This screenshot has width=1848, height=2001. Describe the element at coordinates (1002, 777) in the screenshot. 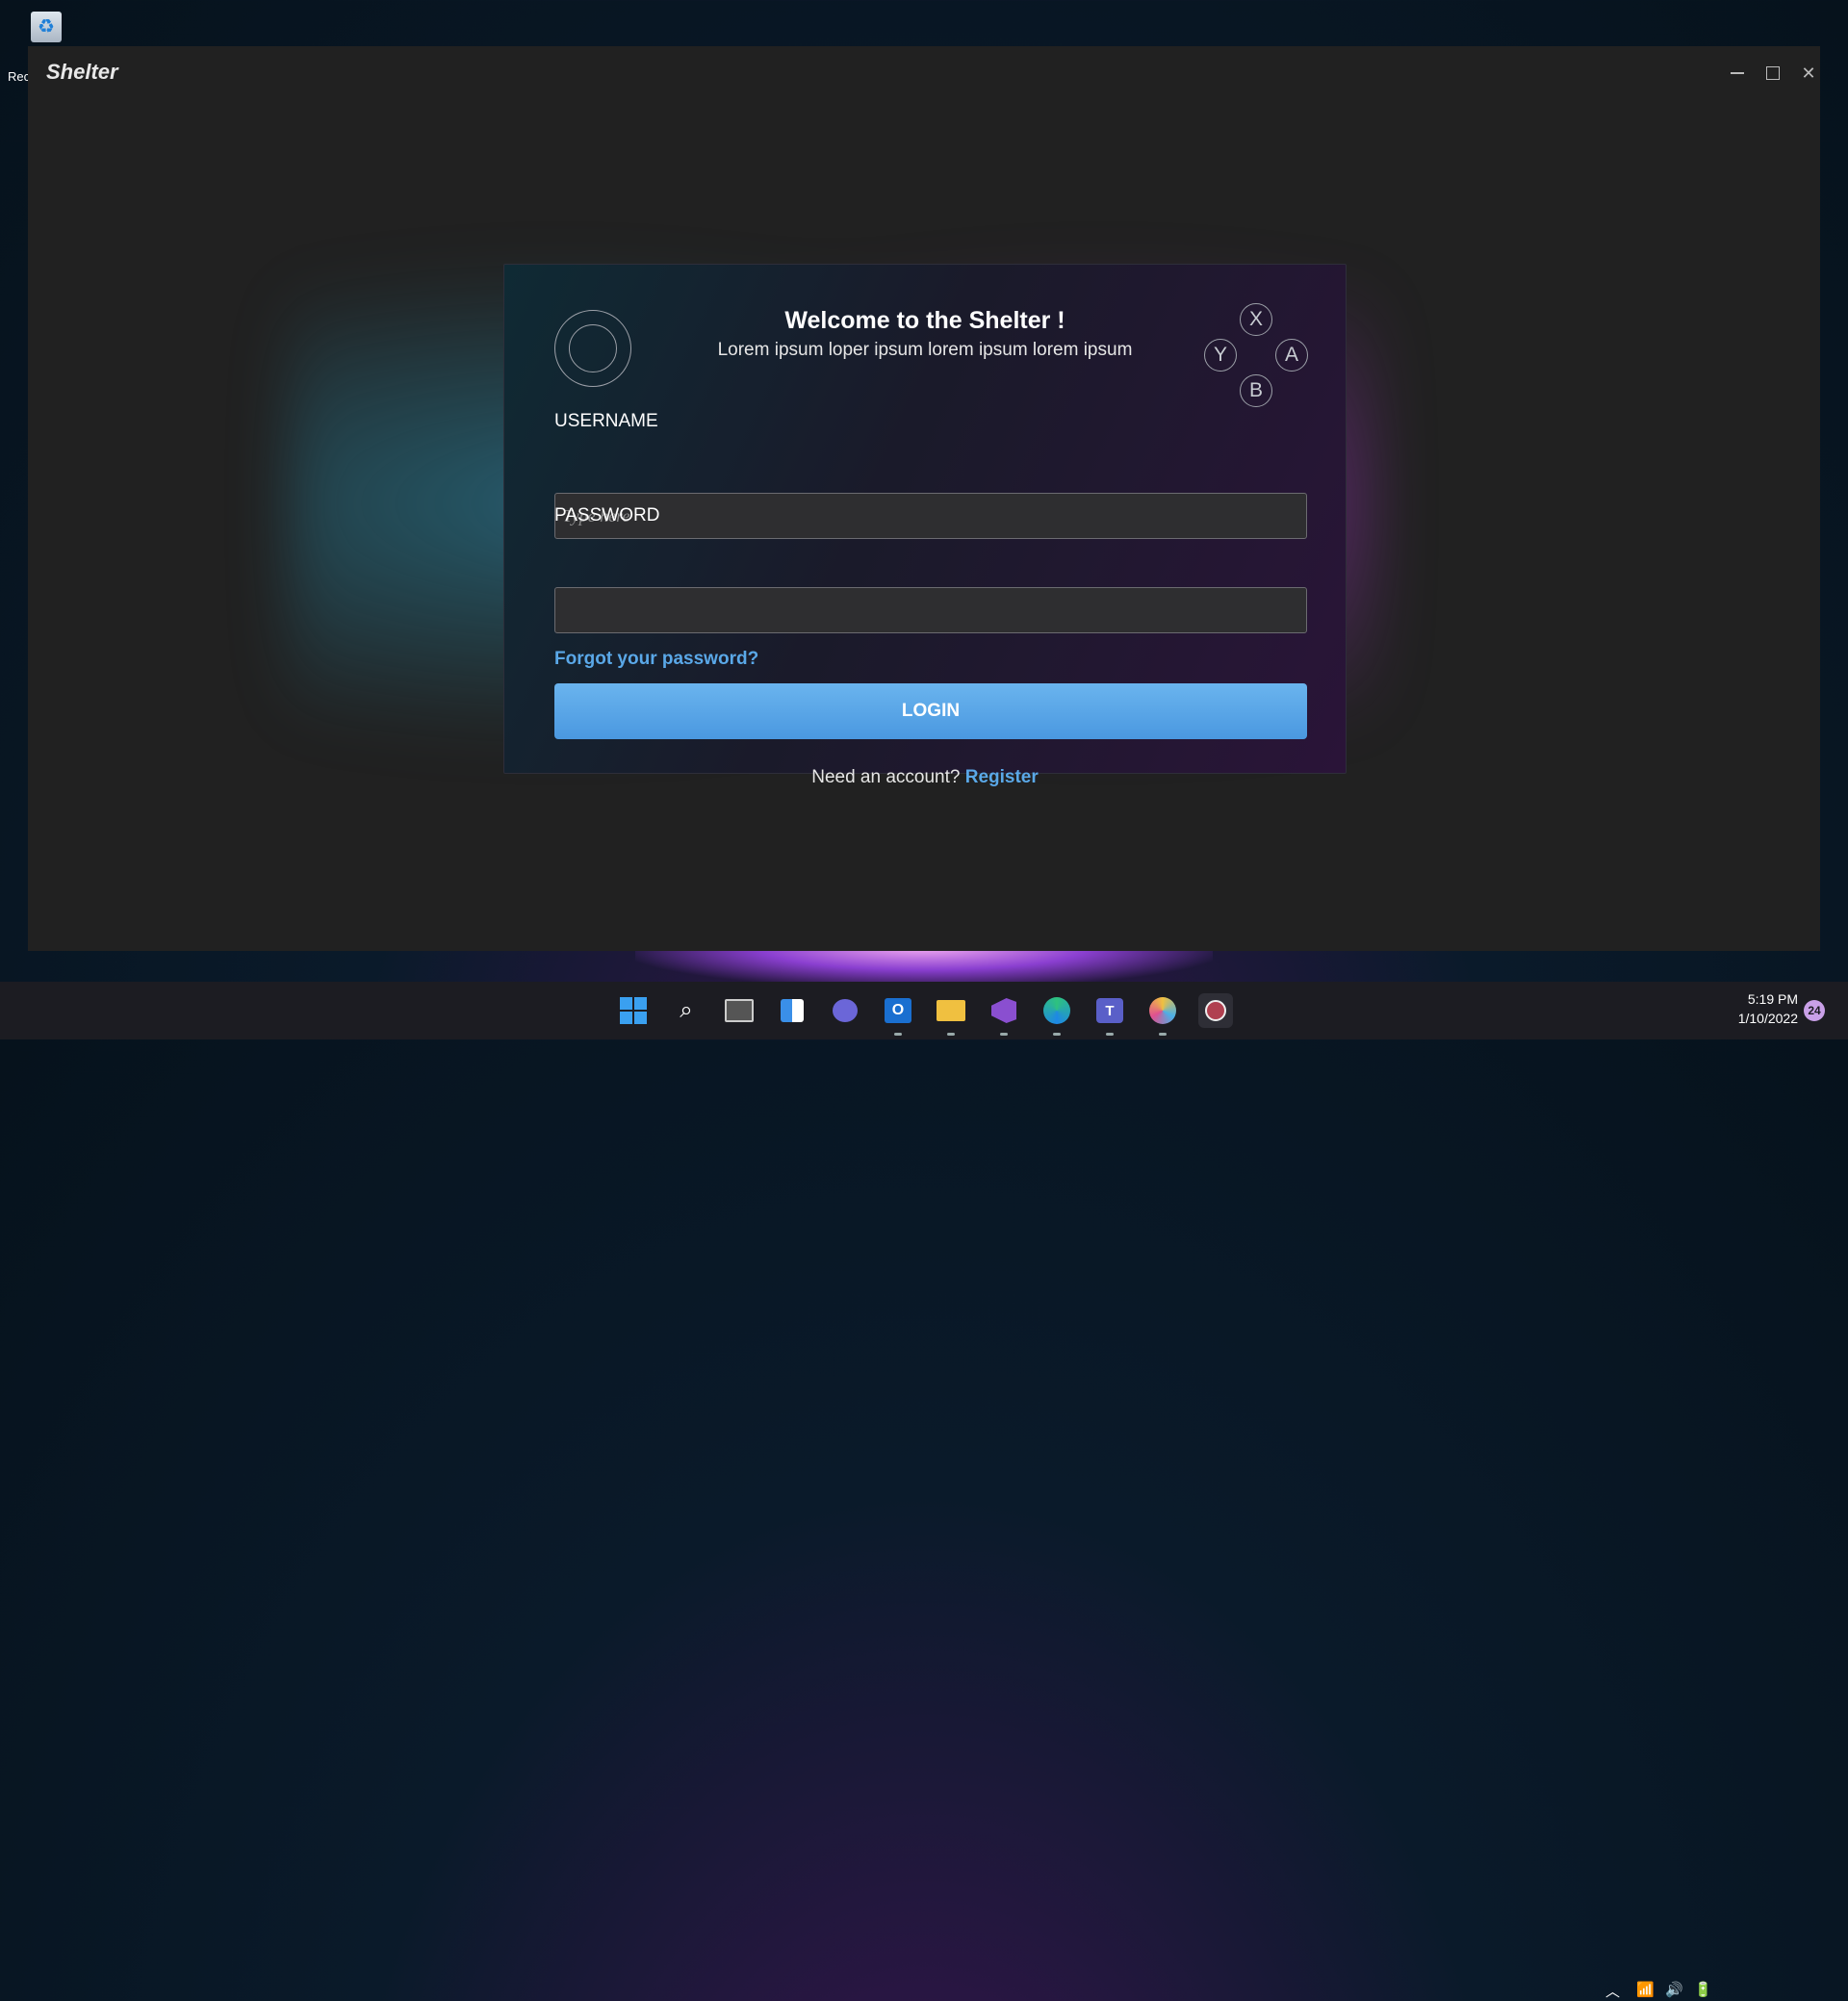

I see `register-link: Register` at that location.